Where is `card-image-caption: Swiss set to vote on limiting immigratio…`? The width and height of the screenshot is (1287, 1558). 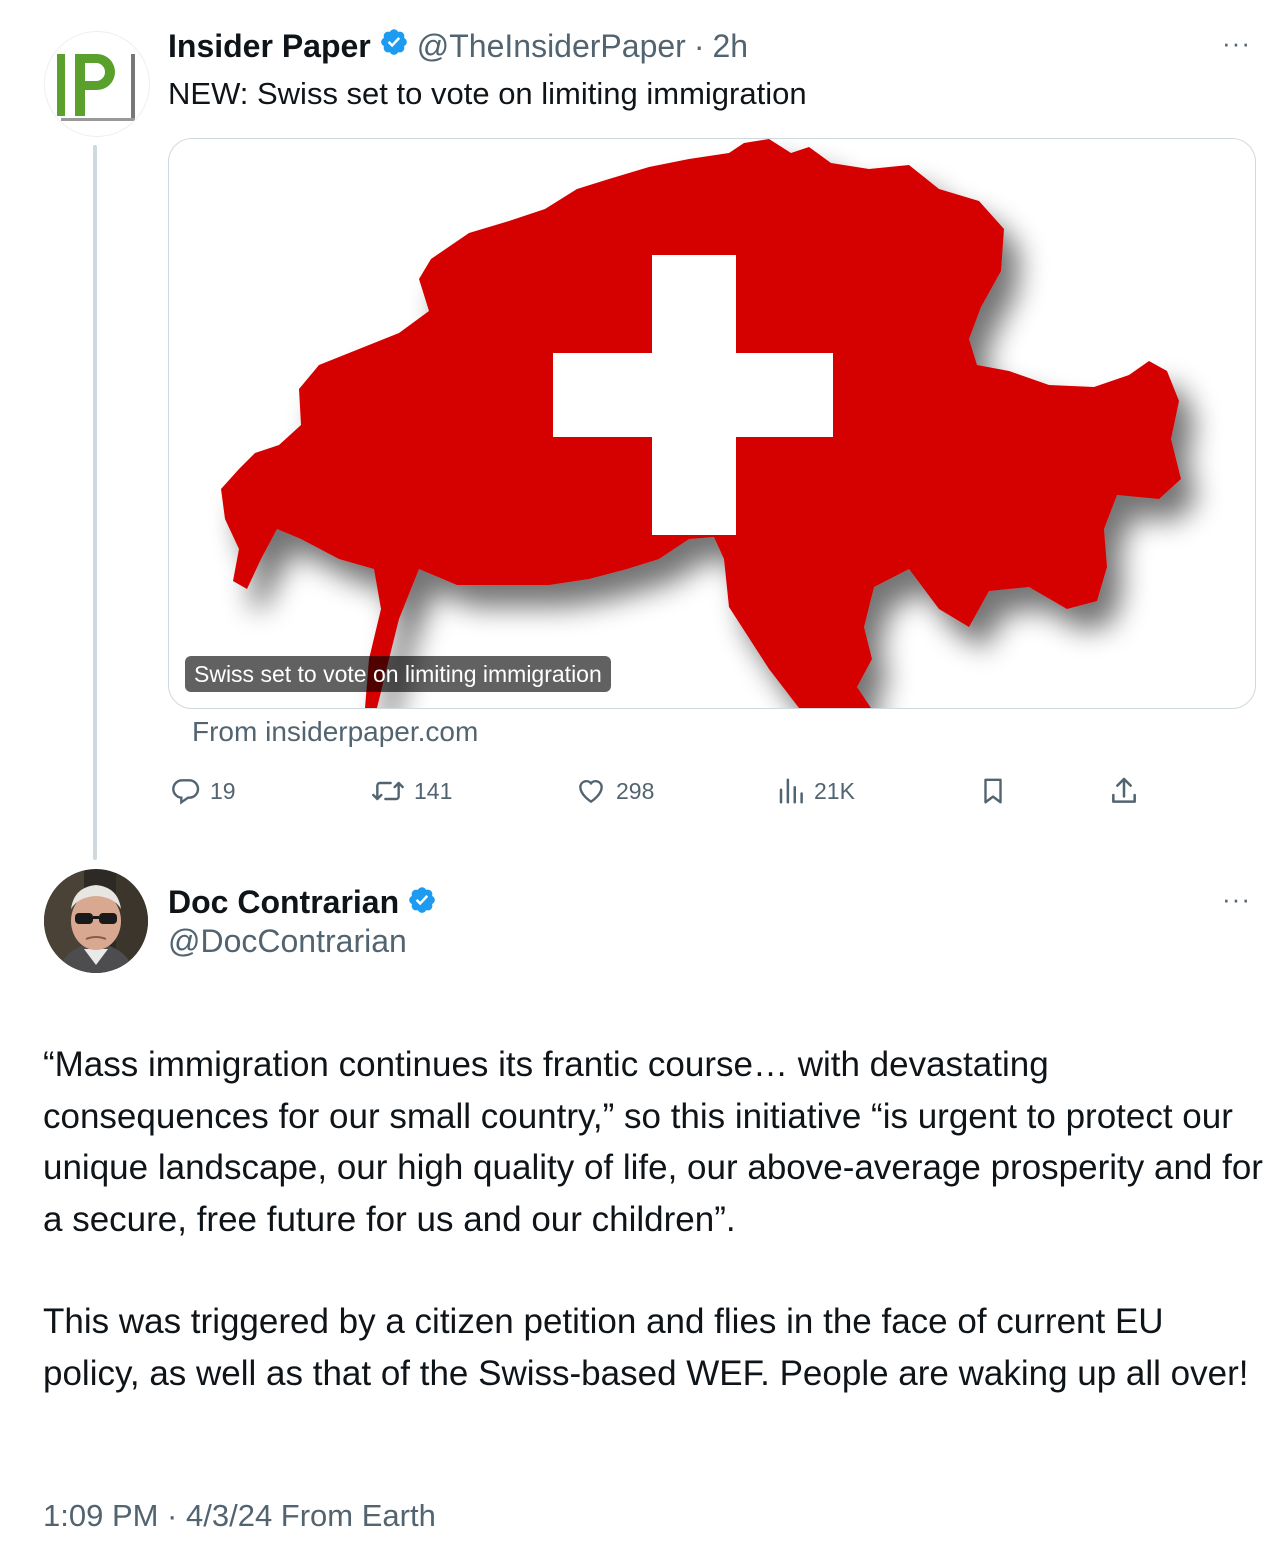
card-image-caption: Swiss set to vote on limiting immigratio… is located at coordinates (398, 674).